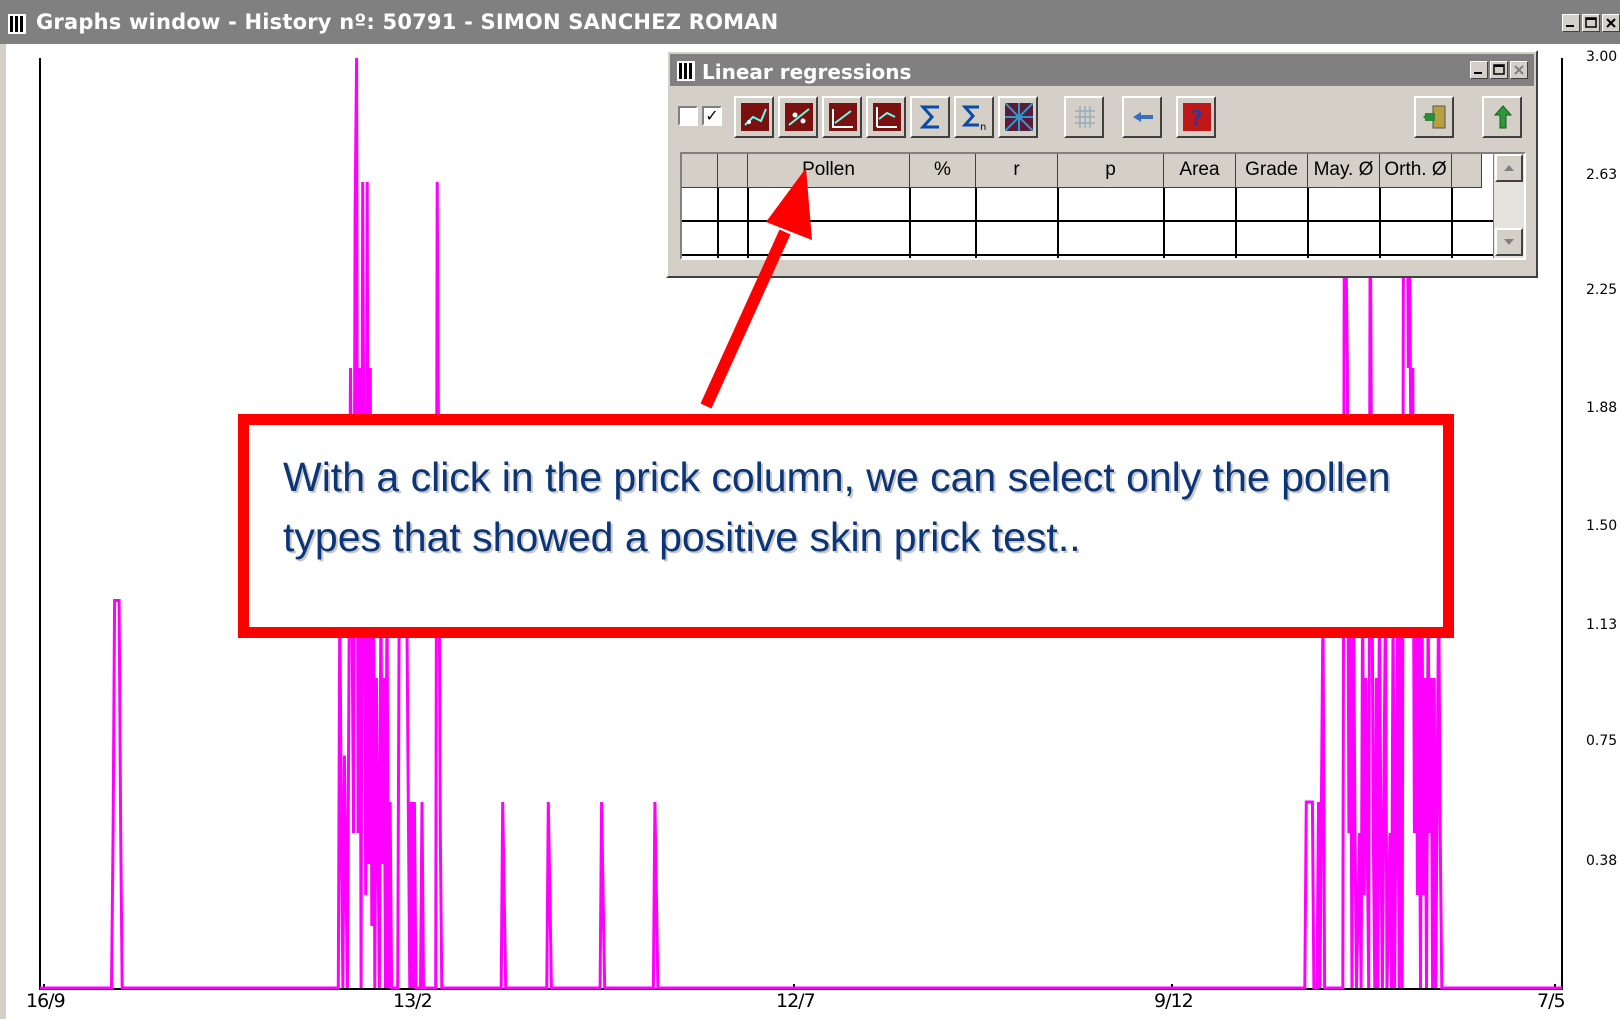 This screenshot has height=1019, width=1620. What do you see at coordinates (1602, 175) in the screenshot?
I see `y-tick-label: 2.63` at bounding box center [1602, 175].